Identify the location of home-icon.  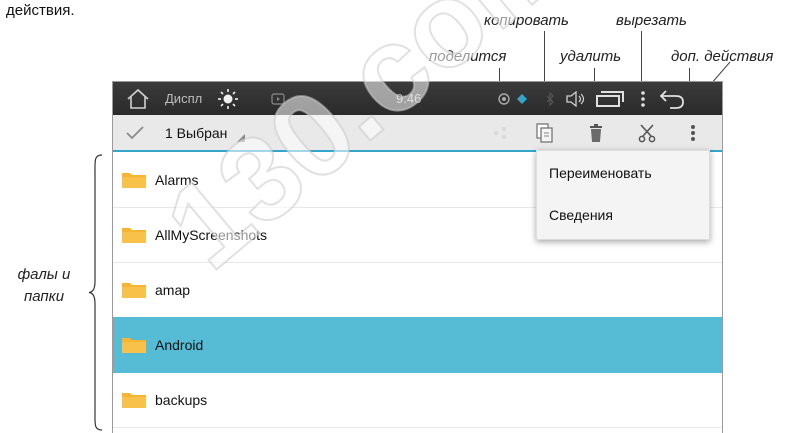
(138, 98).